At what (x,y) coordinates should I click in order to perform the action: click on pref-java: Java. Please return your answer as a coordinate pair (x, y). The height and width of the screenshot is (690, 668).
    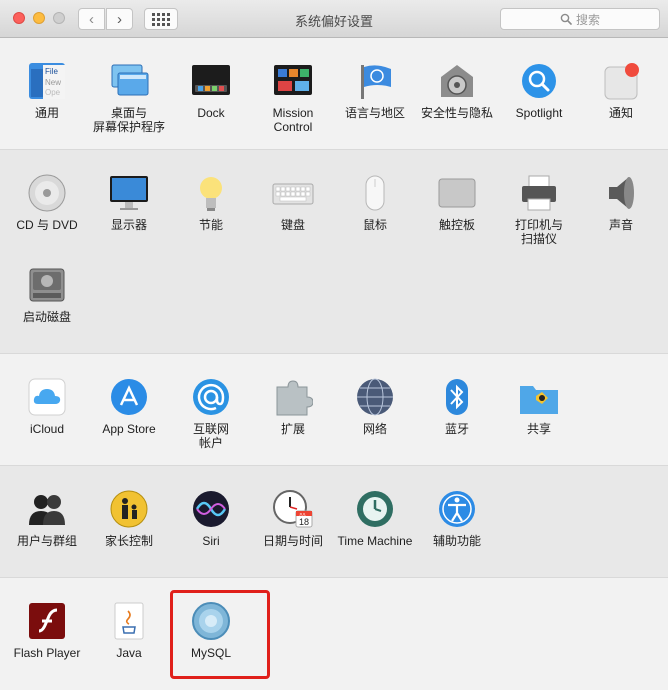
    Looking at the image, I should click on (129, 630).